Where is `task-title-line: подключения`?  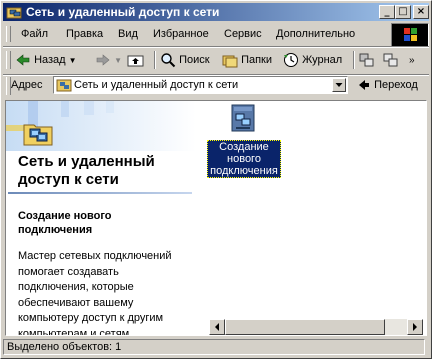
task-title-line: подключения is located at coordinates (55, 230).